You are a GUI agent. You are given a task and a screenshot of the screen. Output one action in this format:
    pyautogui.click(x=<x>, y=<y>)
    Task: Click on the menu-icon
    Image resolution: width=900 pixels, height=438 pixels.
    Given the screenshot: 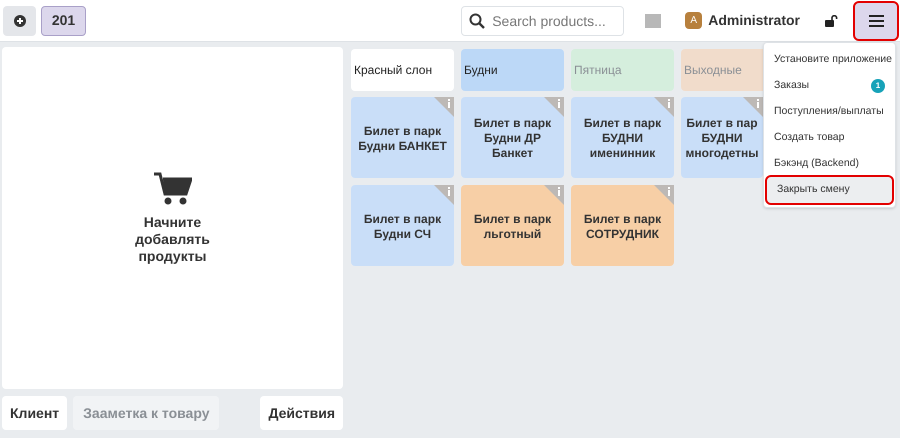 What is the action you would take?
    pyautogui.click(x=876, y=20)
    